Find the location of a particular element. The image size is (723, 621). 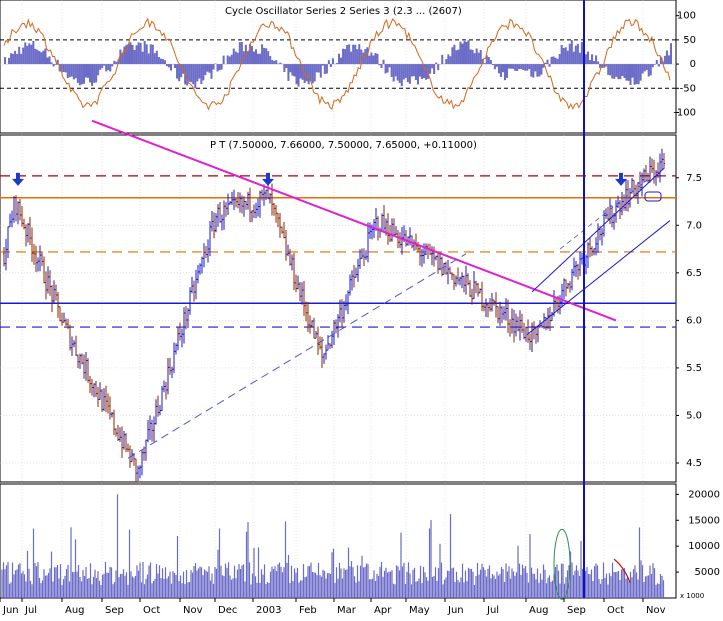

x-tick-label: Apr is located at coordinates (383, 610).